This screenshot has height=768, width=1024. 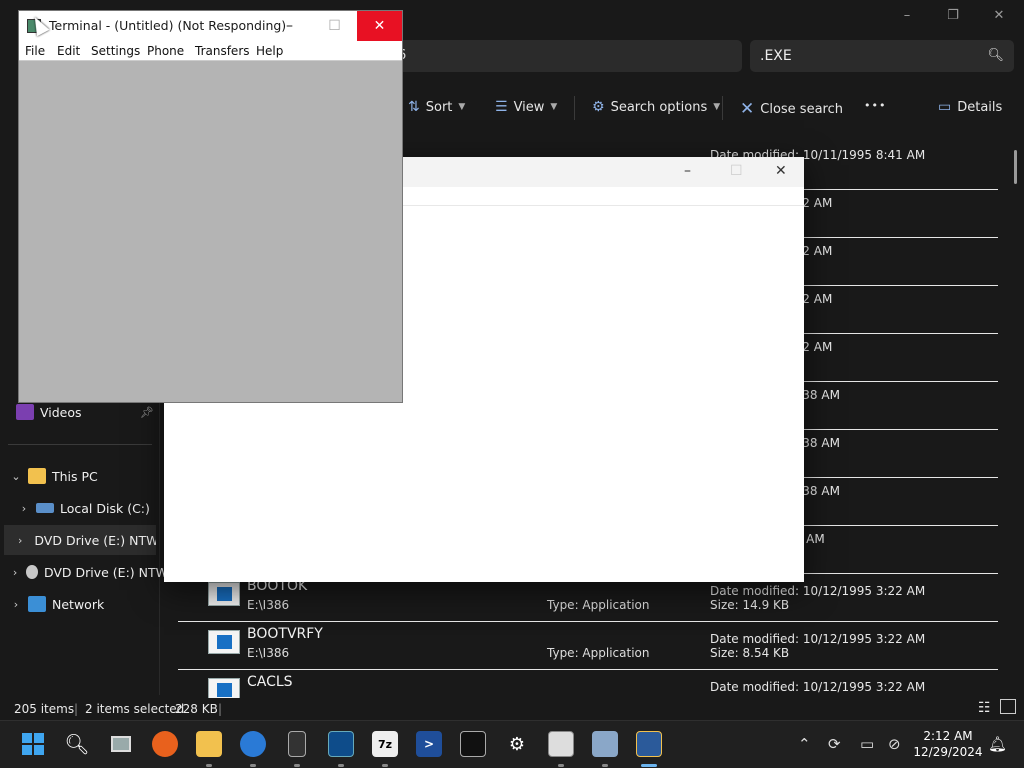 What do you see at coordinates (35, 51) in the screenshot?
I see `menu-file: File` at bounding box center [35, 51].